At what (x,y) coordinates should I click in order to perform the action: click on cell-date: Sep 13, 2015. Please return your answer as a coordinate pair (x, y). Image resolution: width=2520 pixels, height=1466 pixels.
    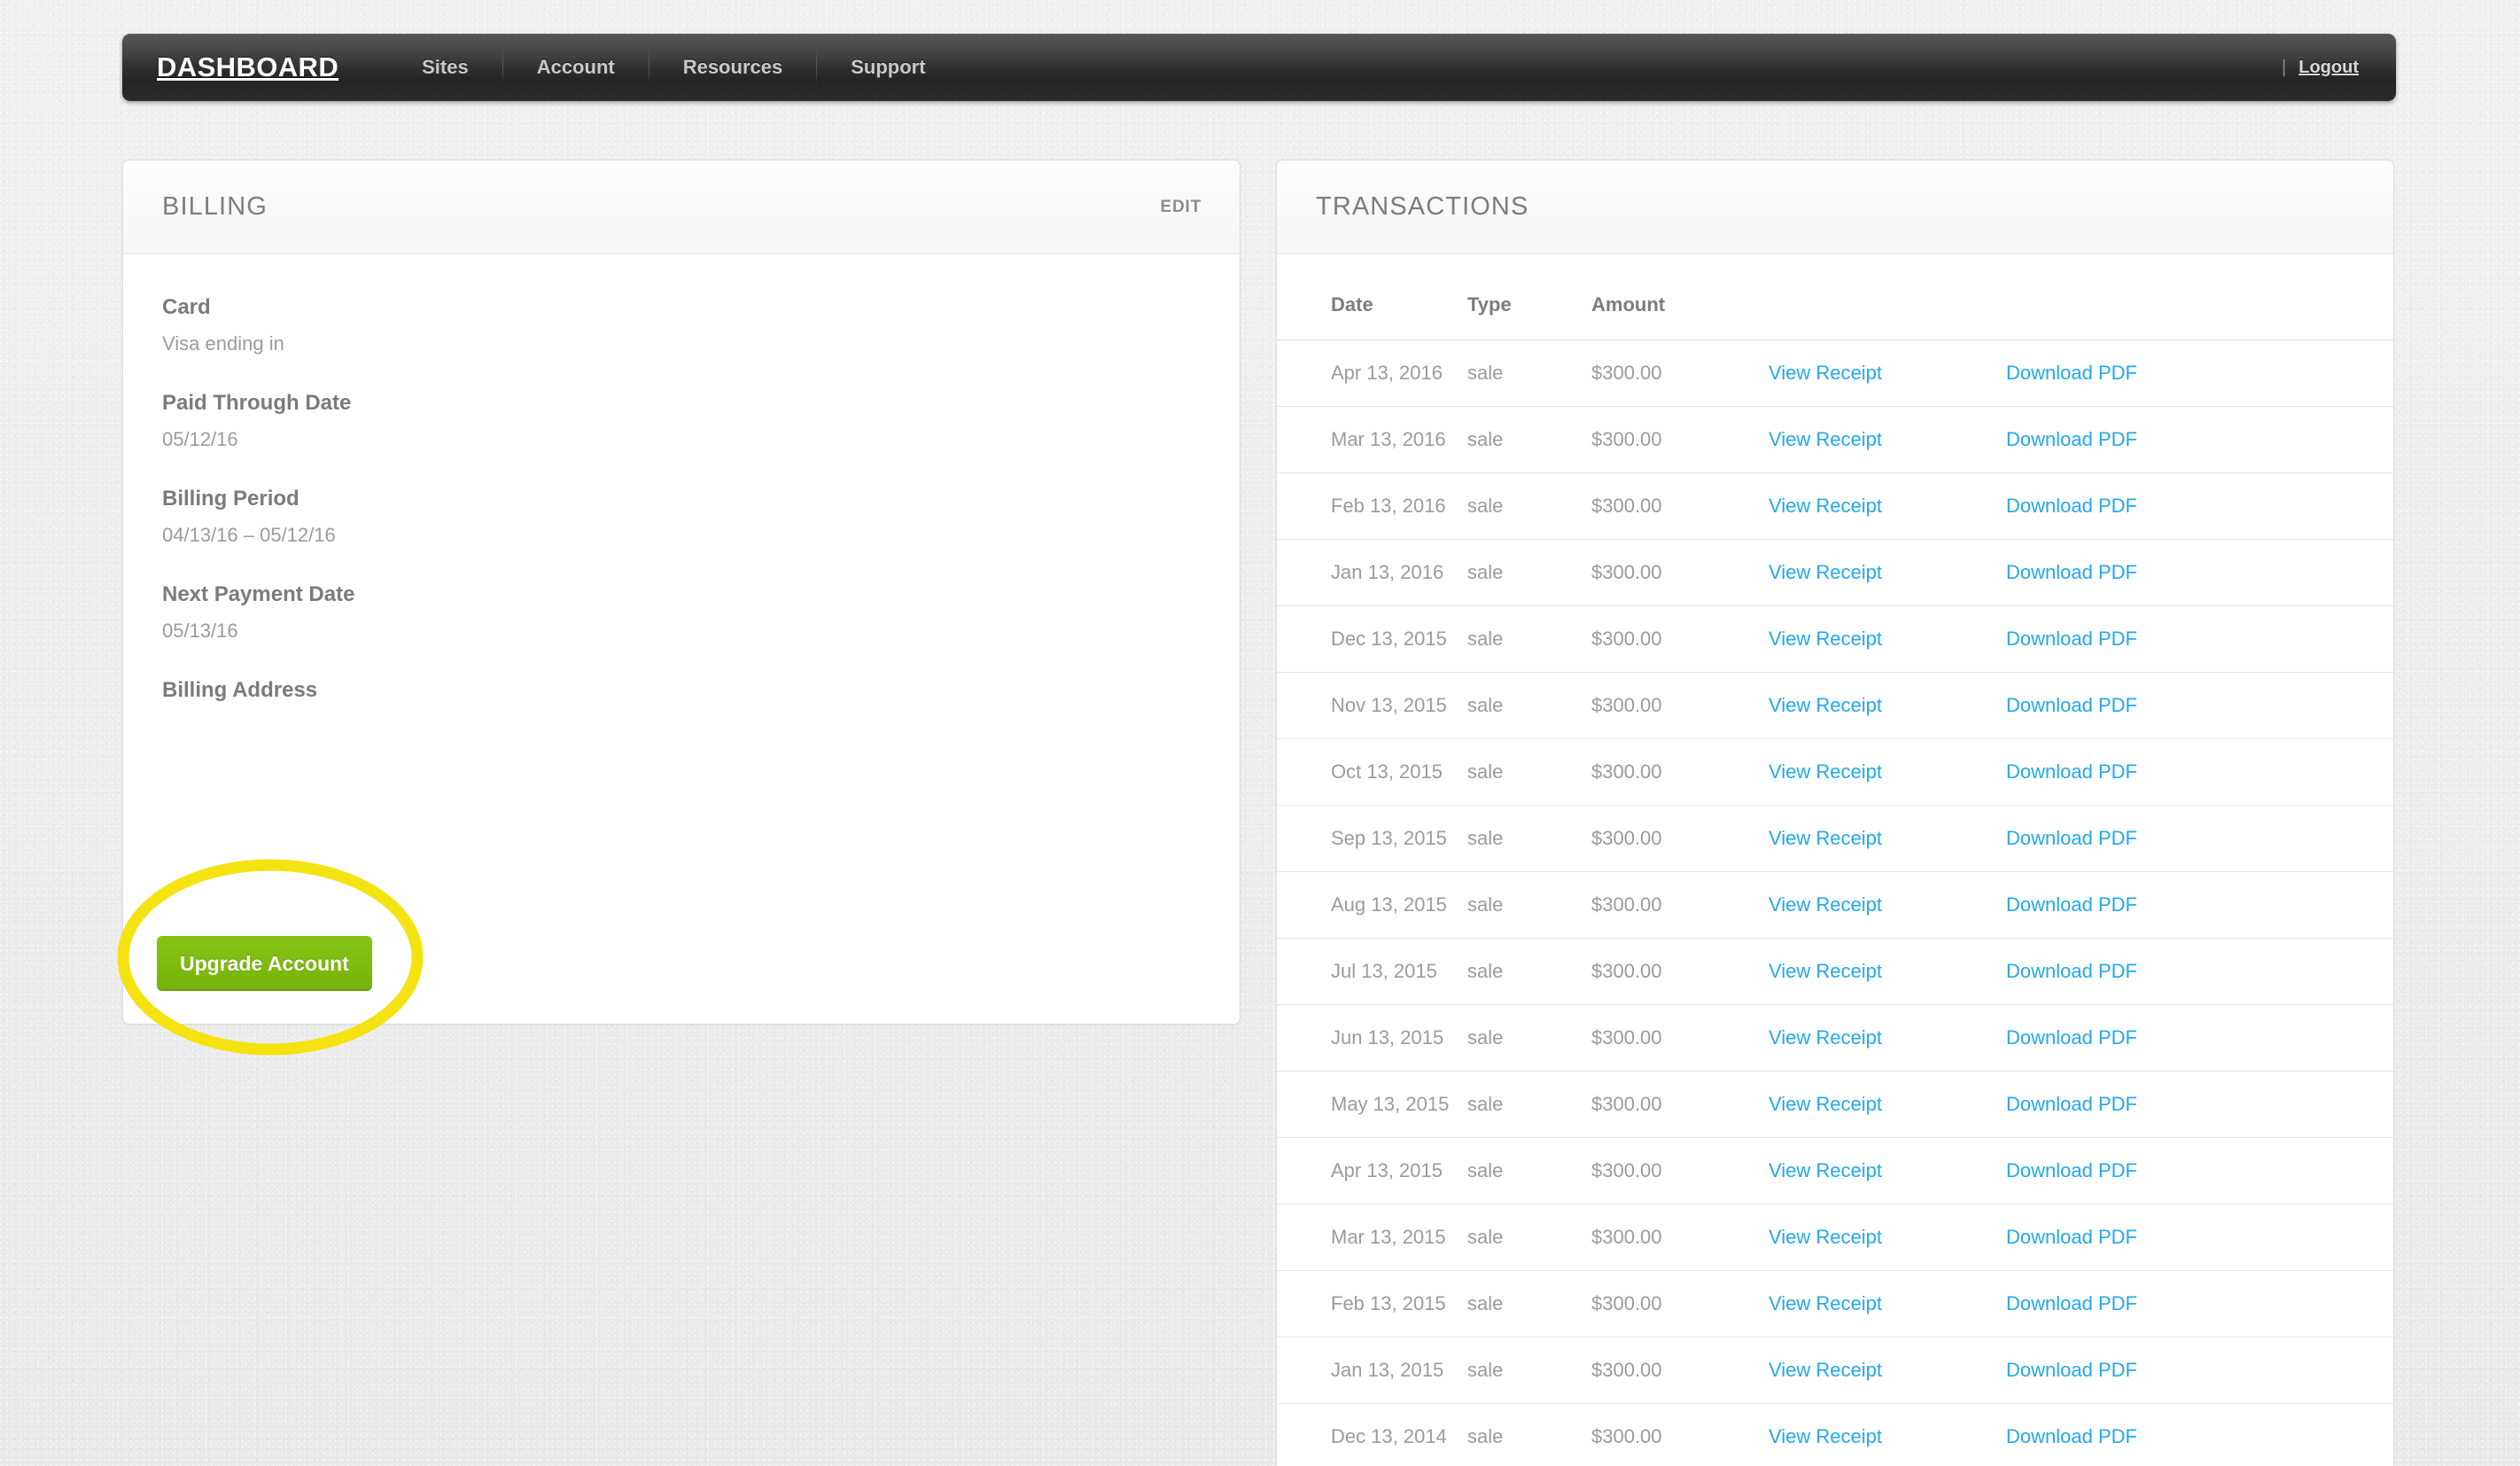
    Looking at the image, I should click on (1372, 838).